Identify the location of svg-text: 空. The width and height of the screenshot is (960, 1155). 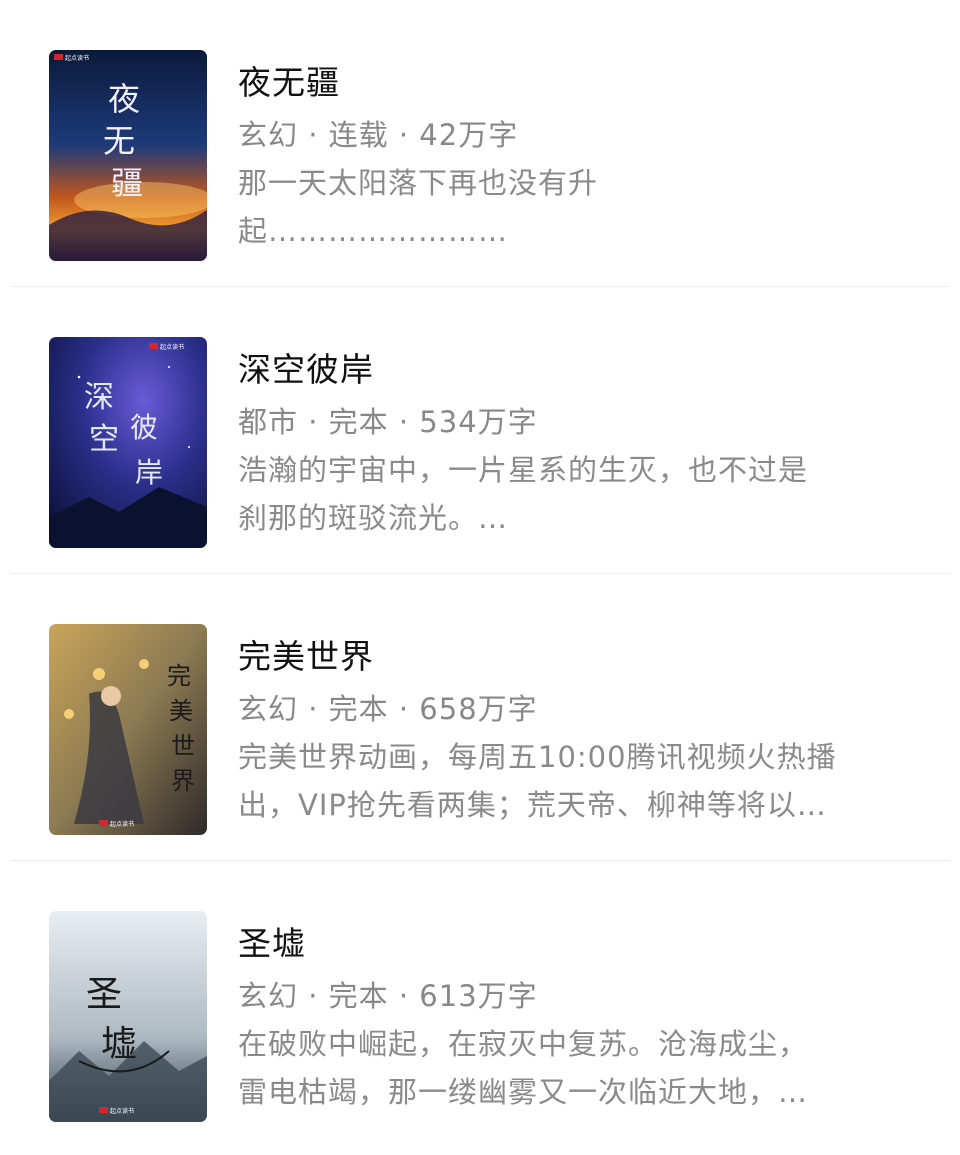
(104, 439).